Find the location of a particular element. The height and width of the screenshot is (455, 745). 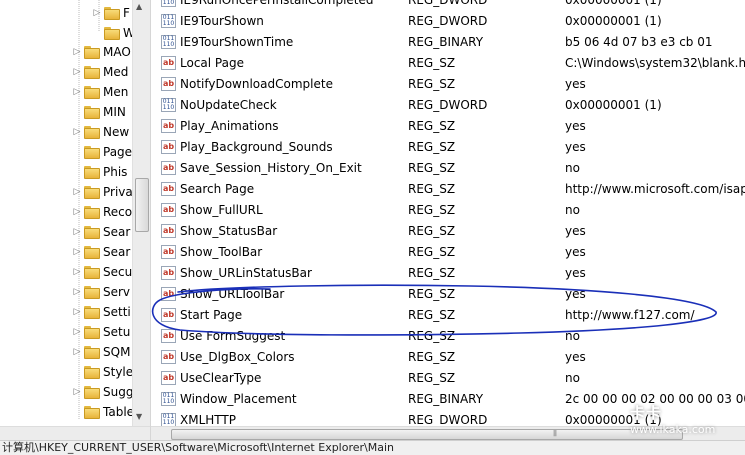

registry-value-row: ab Show_URLinStatusBar REG_SZ yes is located at coordinates (448, 272).